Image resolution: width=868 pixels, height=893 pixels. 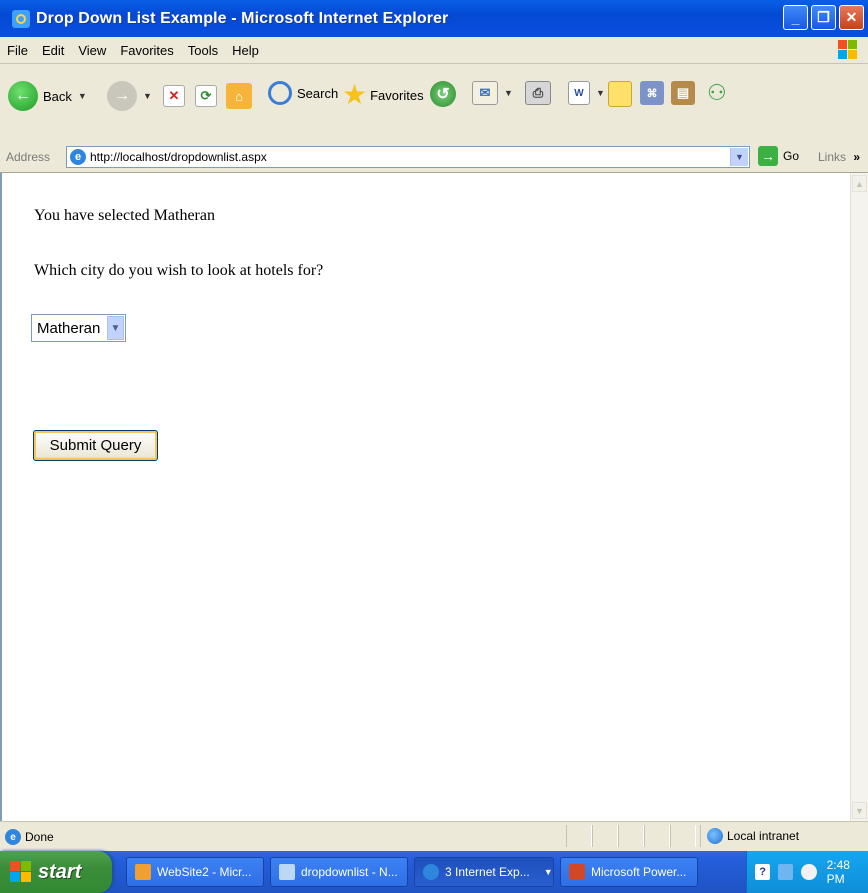 I want to click on forward-arrow-icon: →, so click(x=122, y=96).